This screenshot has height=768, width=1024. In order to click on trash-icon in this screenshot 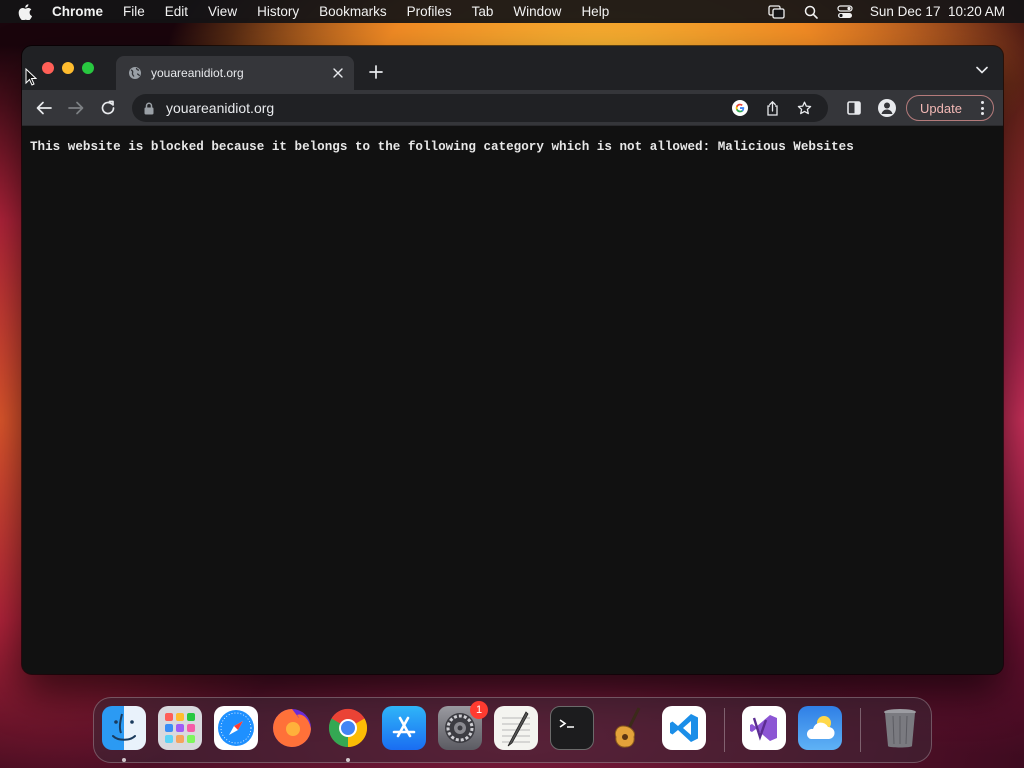, I will do `click(900, 728)`.